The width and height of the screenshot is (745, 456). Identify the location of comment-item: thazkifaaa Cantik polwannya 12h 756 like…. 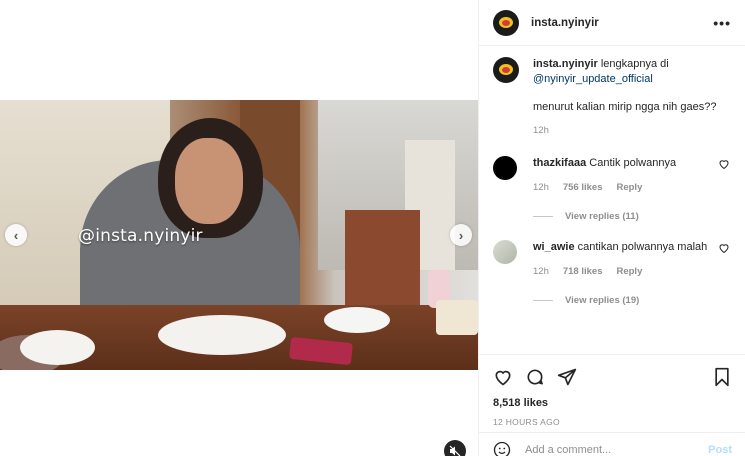
(612, 175).